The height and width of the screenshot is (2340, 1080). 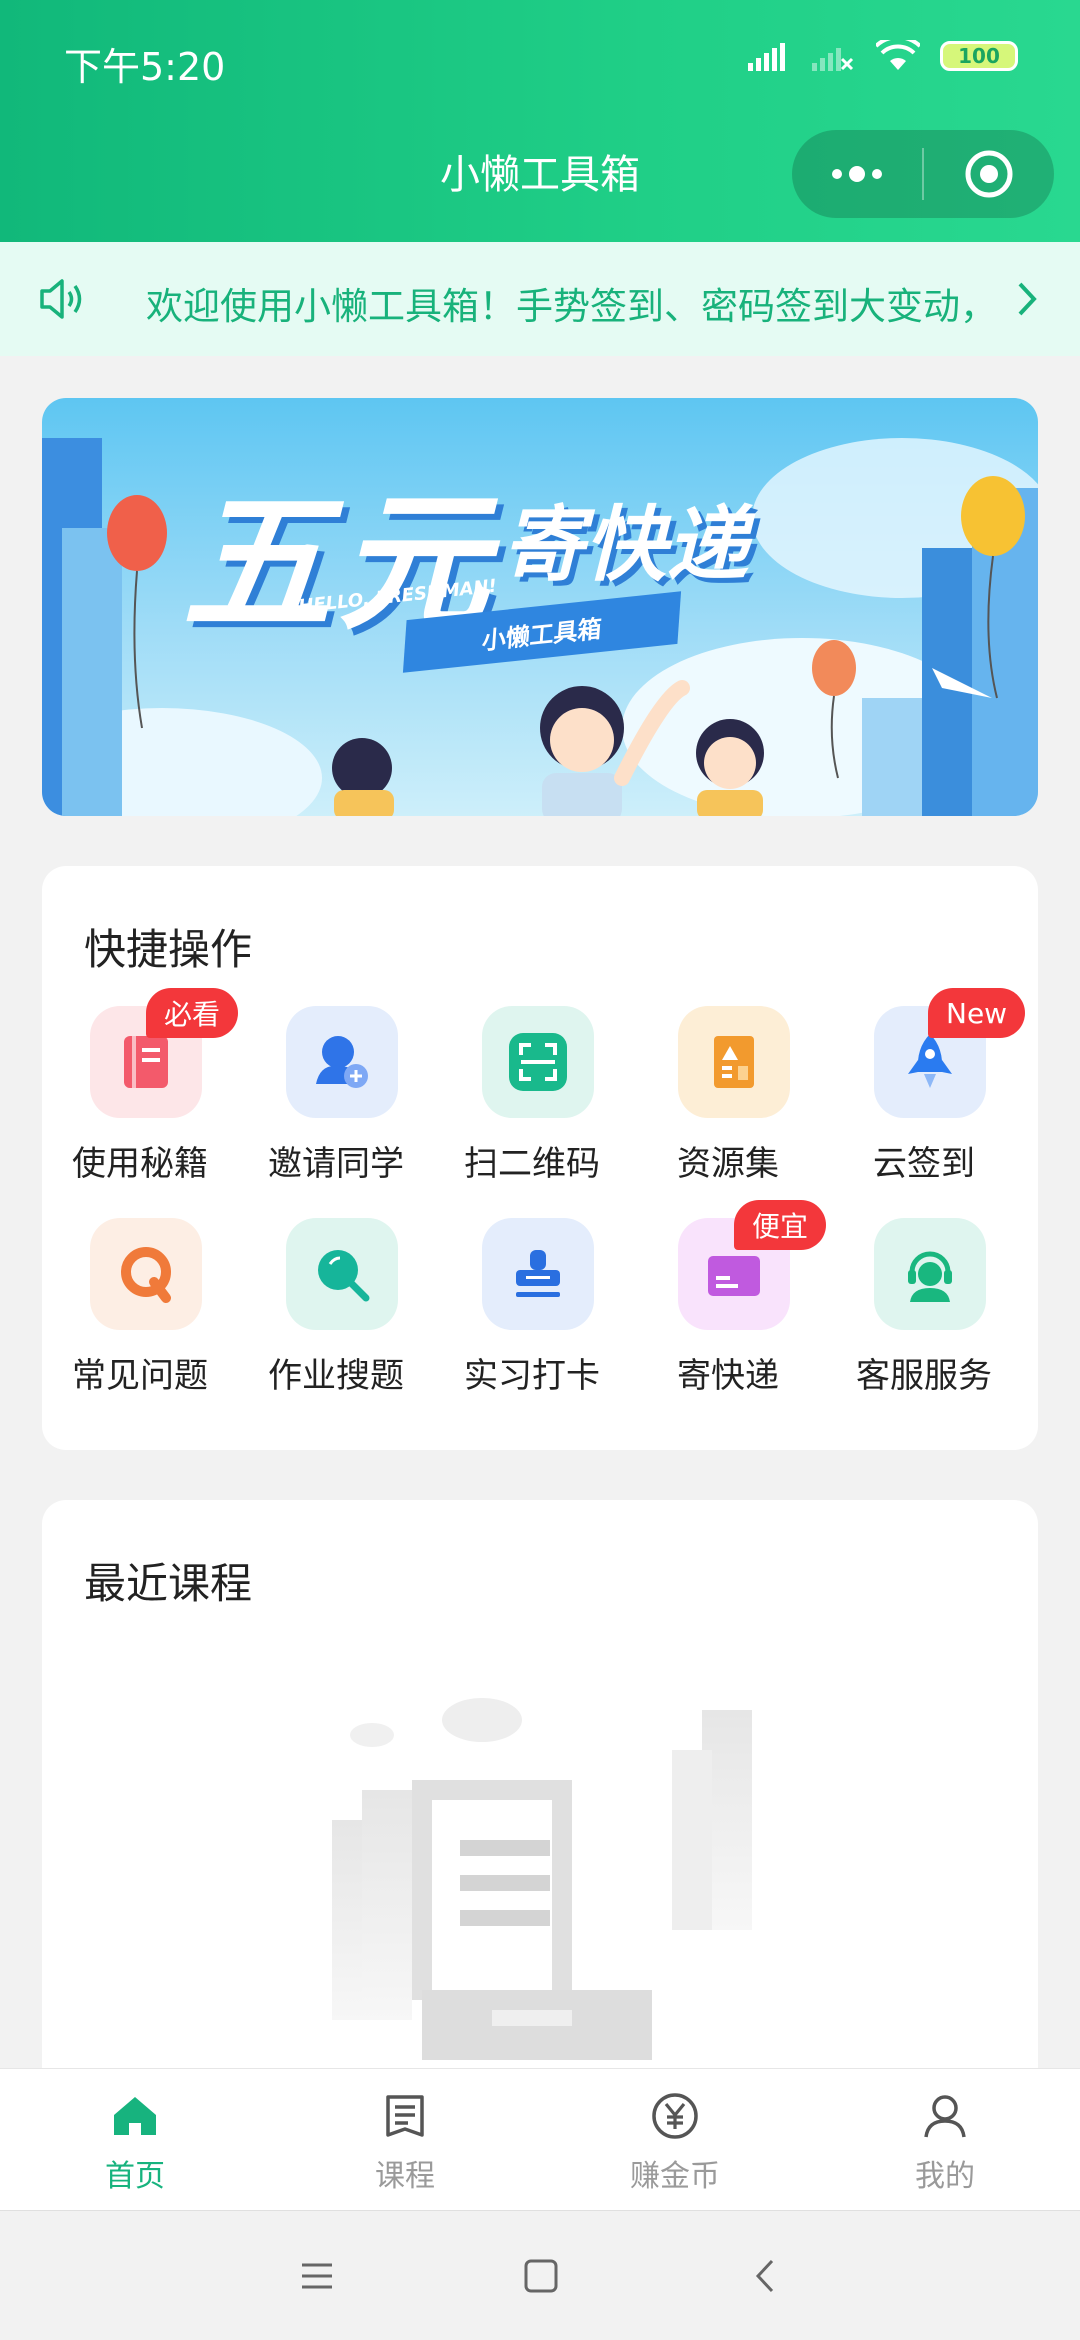 I want to click on search-icon, so click(x=342, y=1274).